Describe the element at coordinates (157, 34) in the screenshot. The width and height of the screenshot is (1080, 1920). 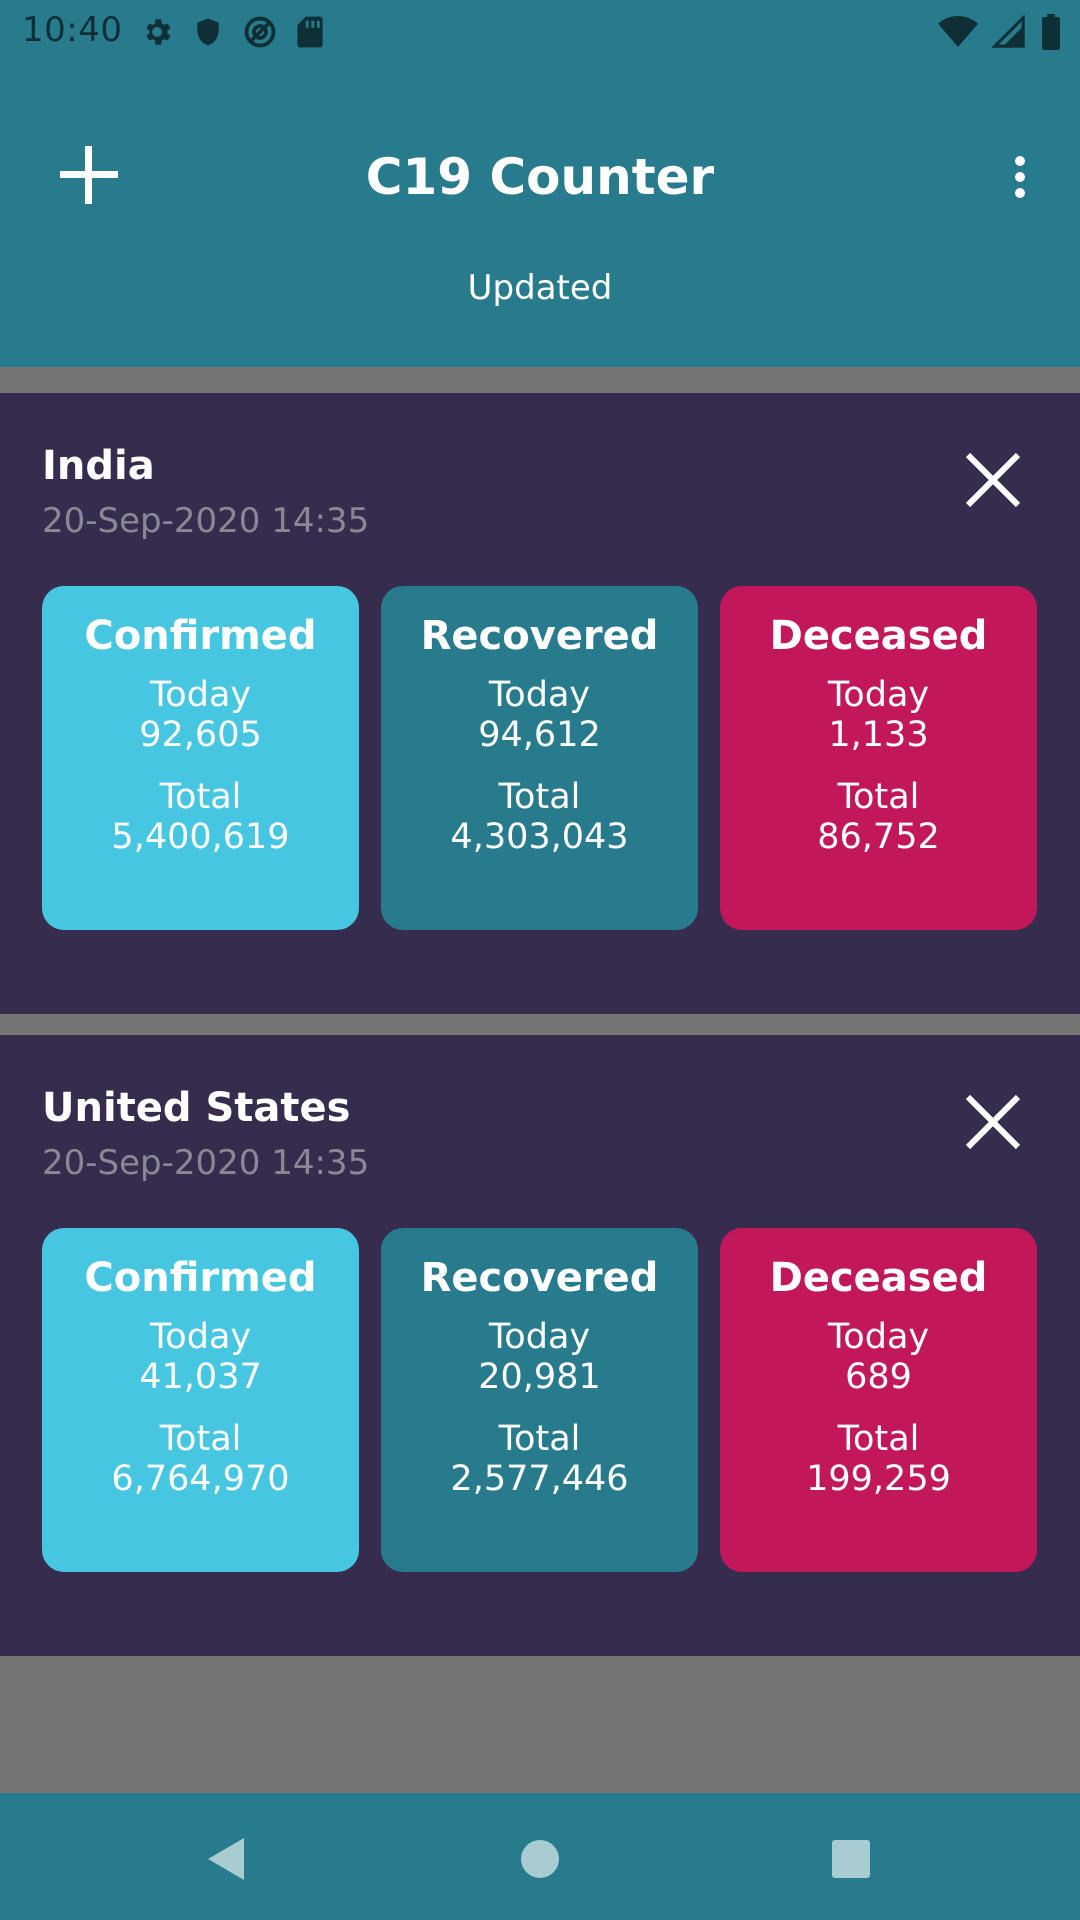
I see `gear-icon` at that location.